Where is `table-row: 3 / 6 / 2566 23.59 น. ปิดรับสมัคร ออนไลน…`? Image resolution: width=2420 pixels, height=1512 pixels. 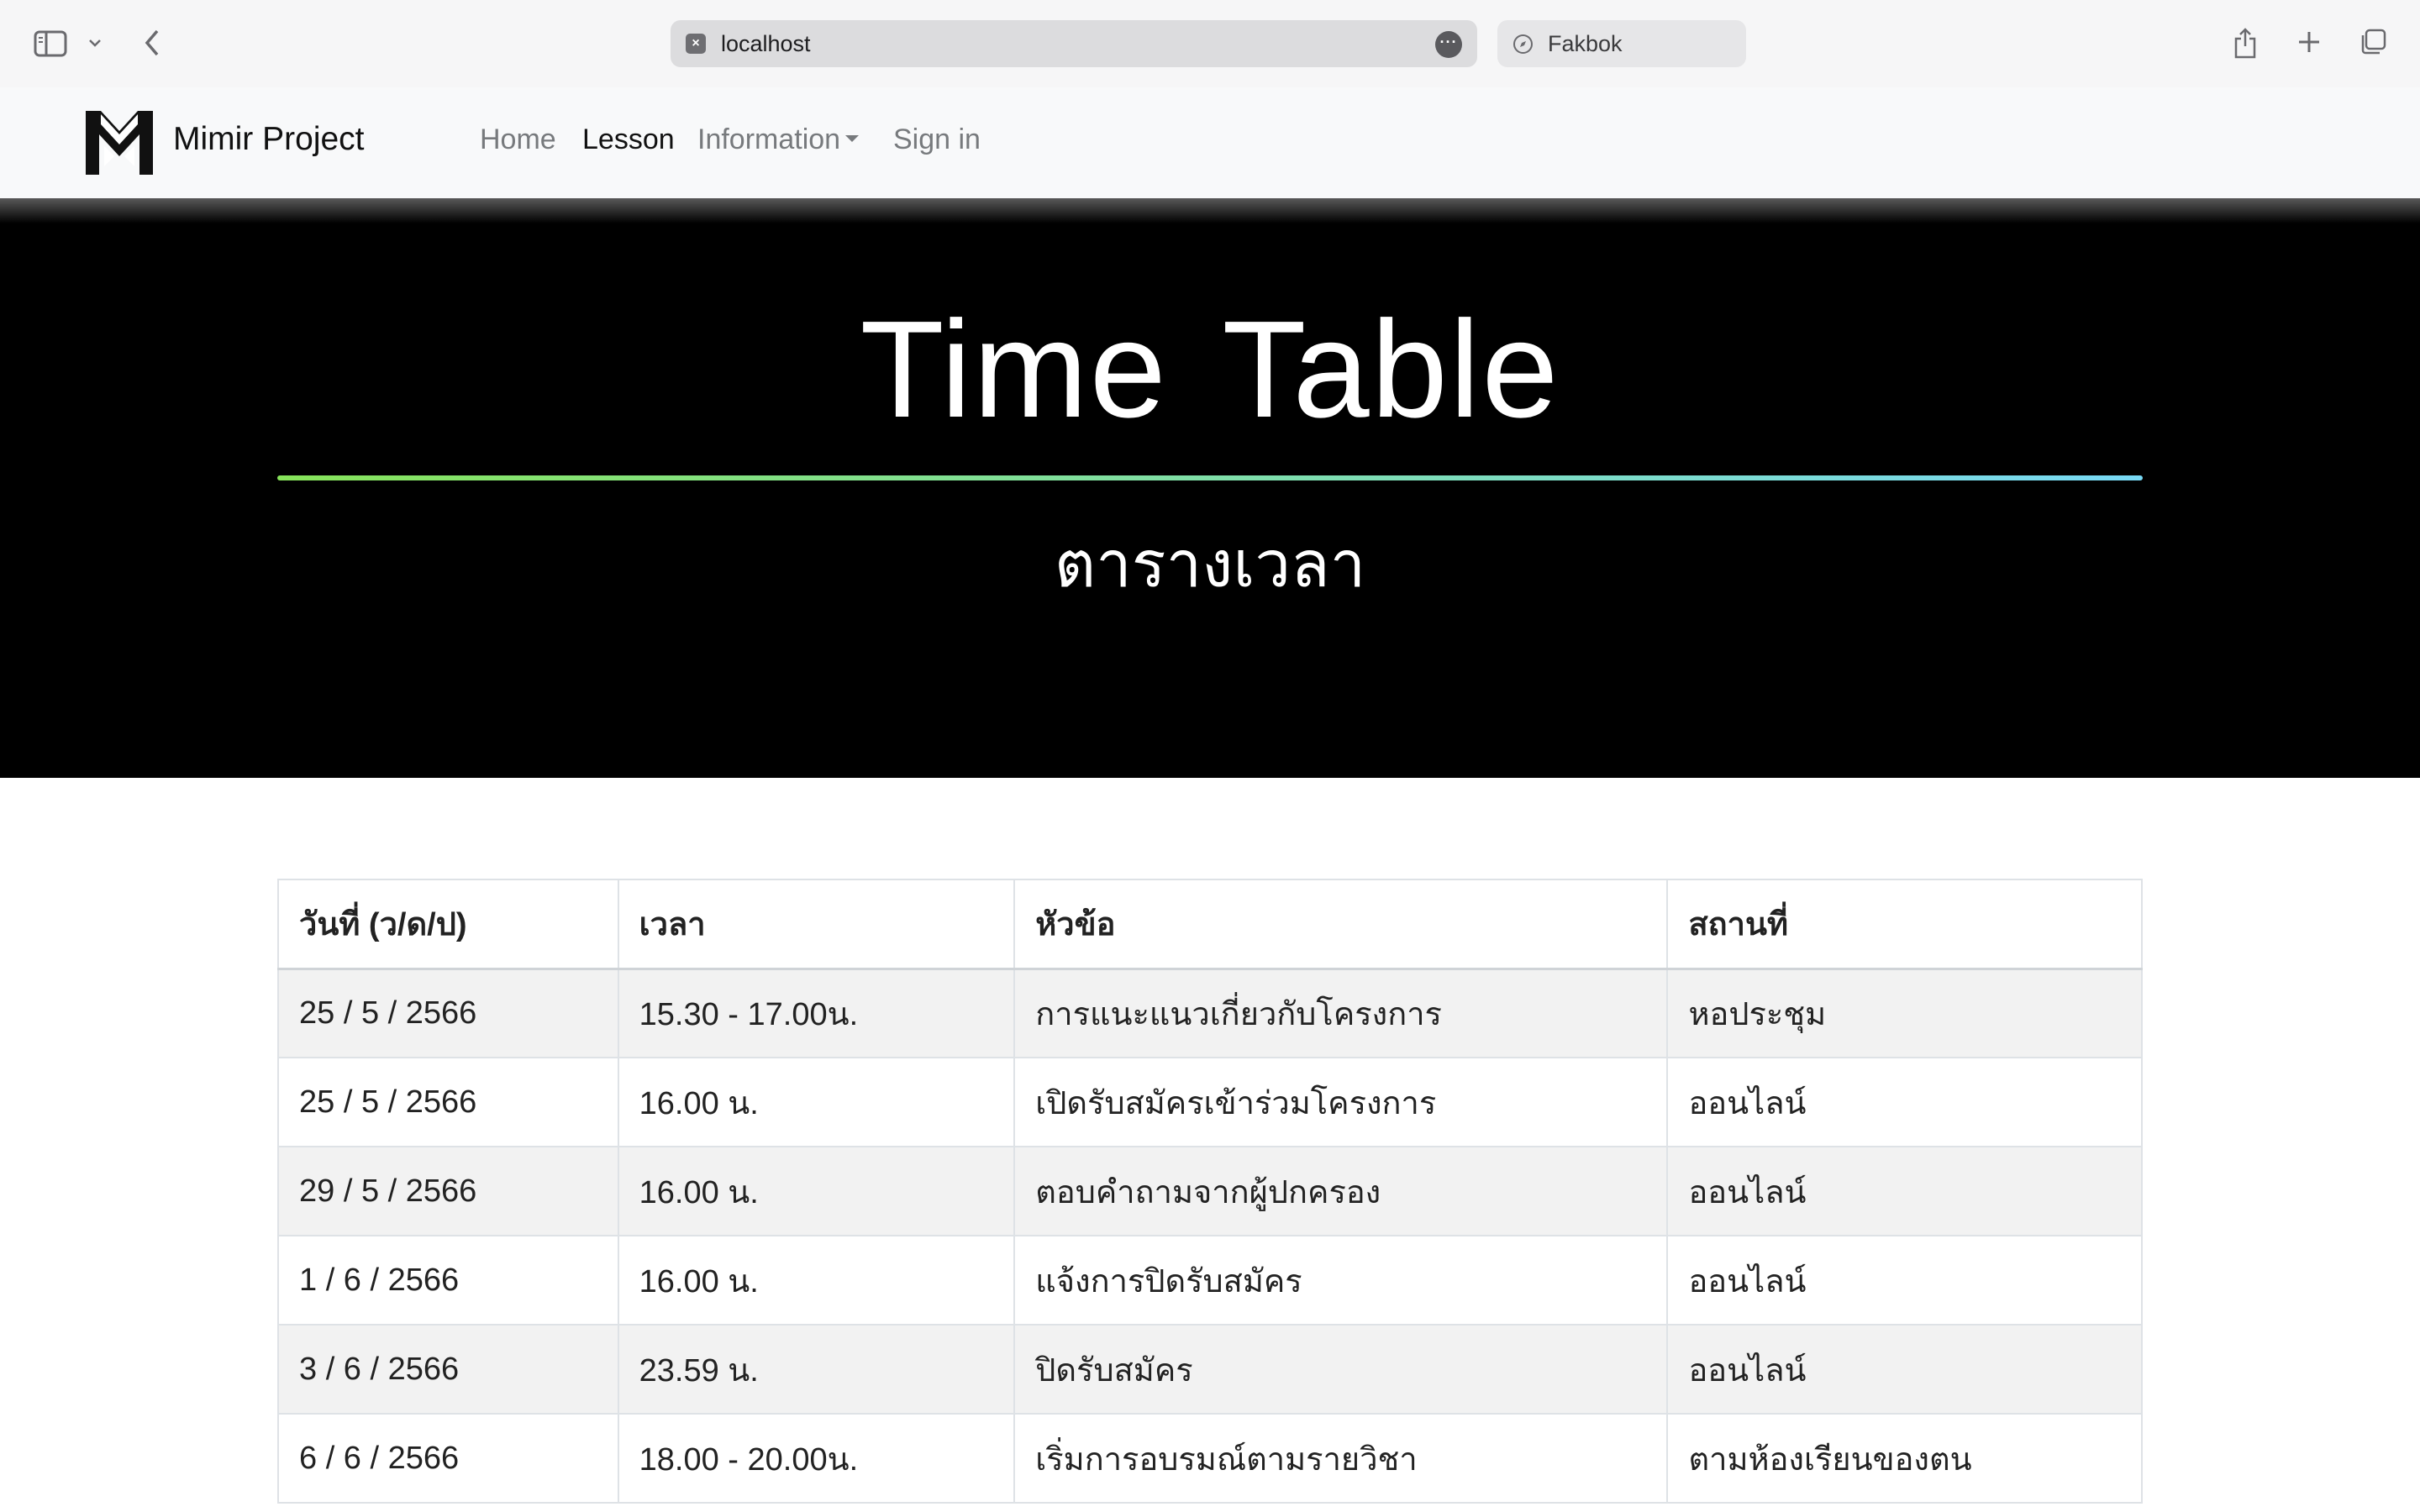
table-row: 3 / 6 / 2566 23.59 น. ปิดรับสมัคร ออนไลน… is located at coordinates (1210, 1369).